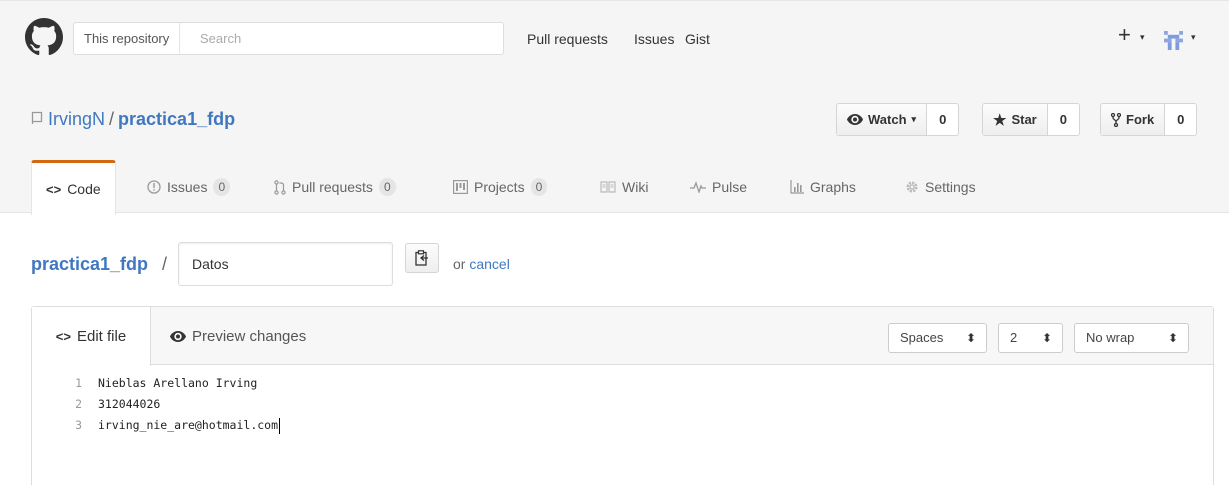 The height and width of the screenshot is (485, 1229). What do you see at coordinates (489, 264) in the screenshot?
I see `cancel-link: cancel` at bounding box center [489, 264].